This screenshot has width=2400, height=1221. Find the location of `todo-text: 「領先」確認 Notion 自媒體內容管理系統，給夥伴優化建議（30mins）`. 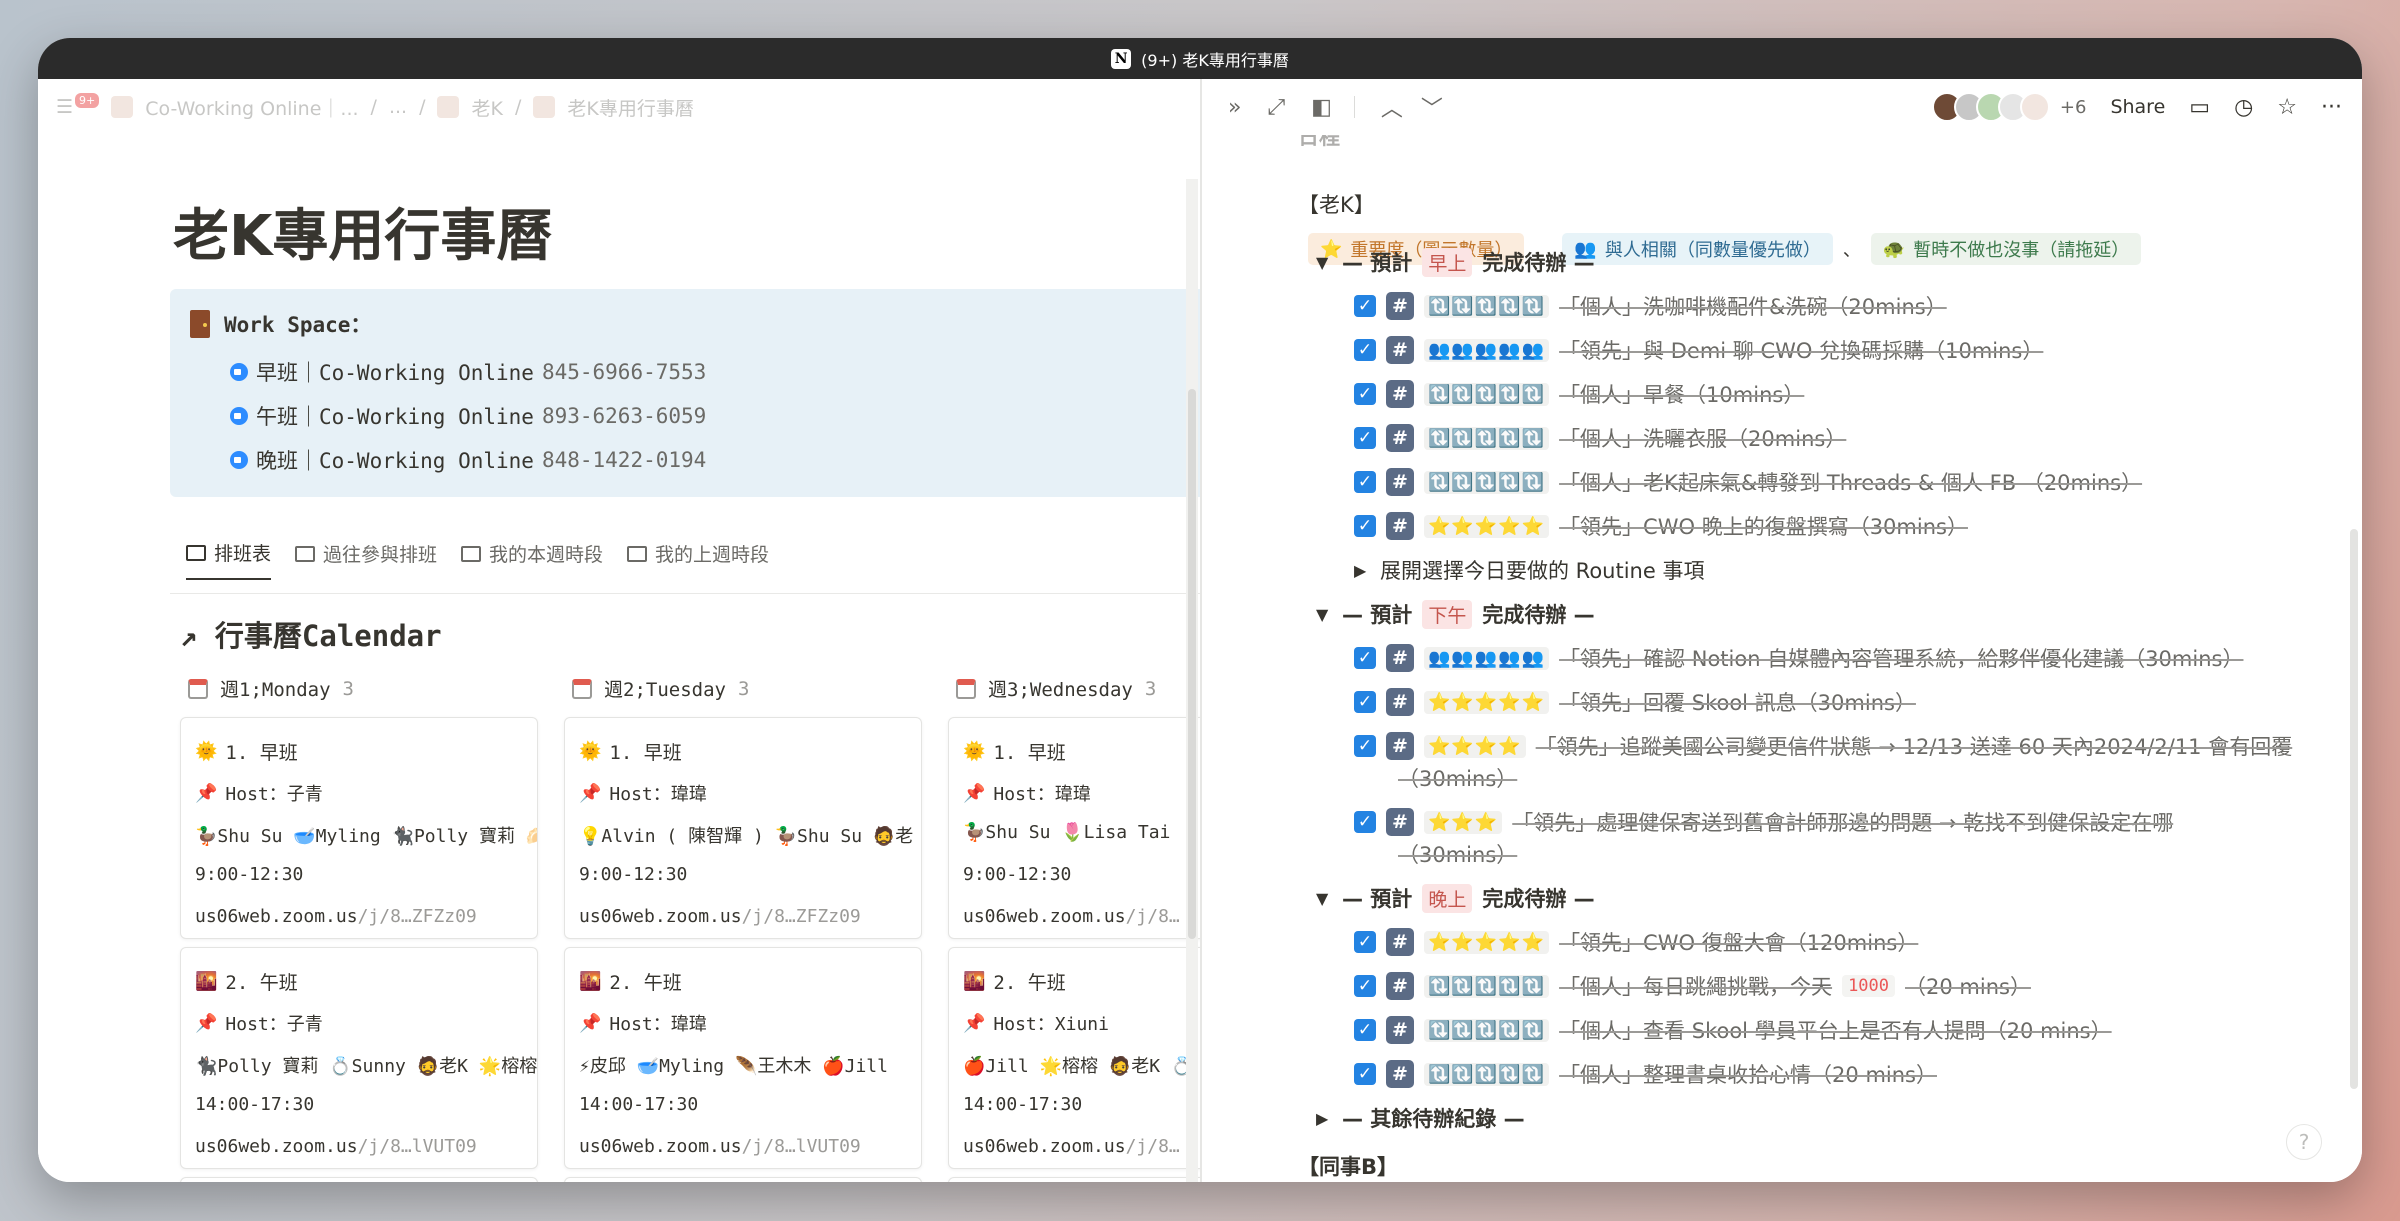

todo-text: 「領先」確認 Notion 自媒體內容管理系統，給夥伴優化建議（30mins） is located at coordinates (1901, 659).